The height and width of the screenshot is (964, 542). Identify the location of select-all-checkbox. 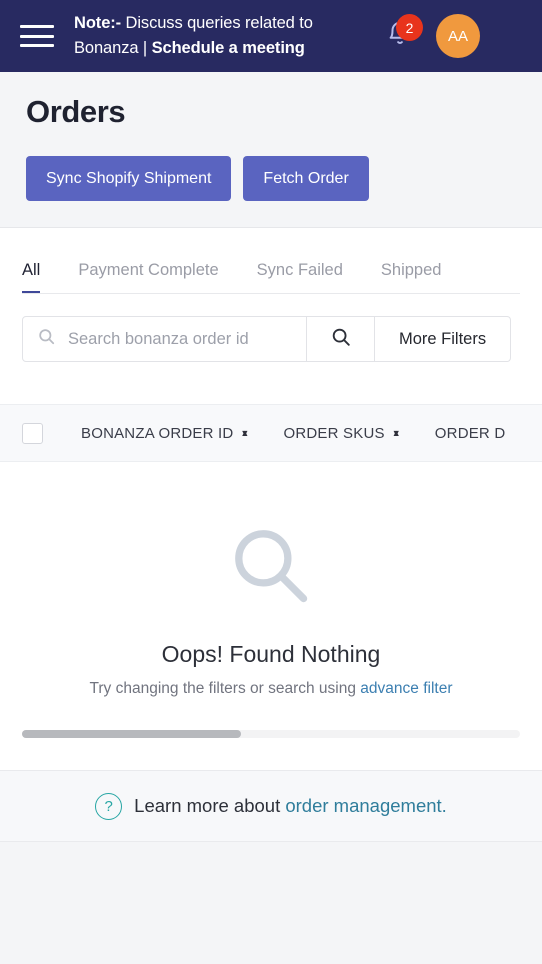
(32, 433).